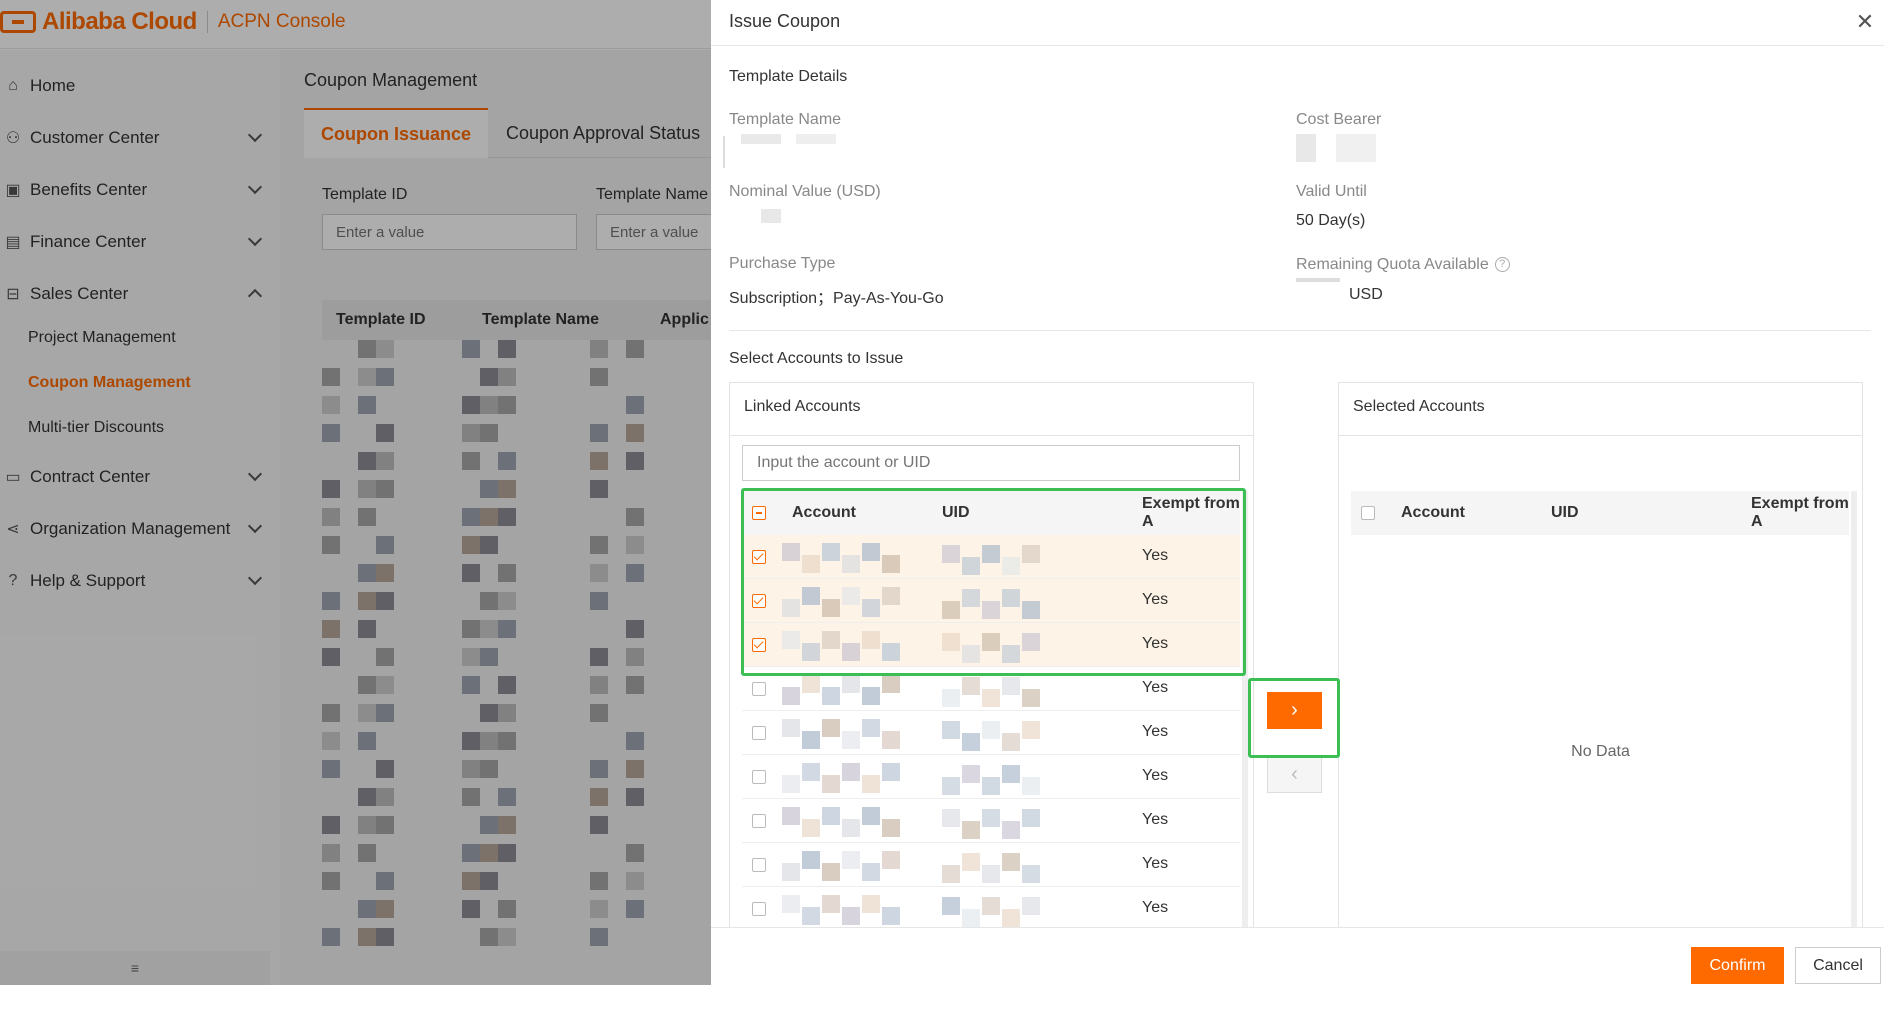 The width and height of the screenshot is (1884, 1013). I want to click on nominal-value-label: Nominal Value (USD), so click(805, 191).